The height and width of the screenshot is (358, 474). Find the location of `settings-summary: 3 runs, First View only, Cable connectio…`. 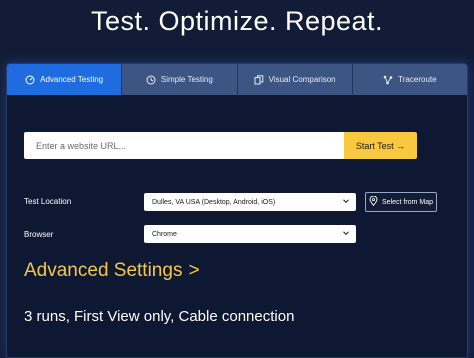

settings-summary: 3 runs, First View only, Cable connectio… is located at coordinates (159, 316).